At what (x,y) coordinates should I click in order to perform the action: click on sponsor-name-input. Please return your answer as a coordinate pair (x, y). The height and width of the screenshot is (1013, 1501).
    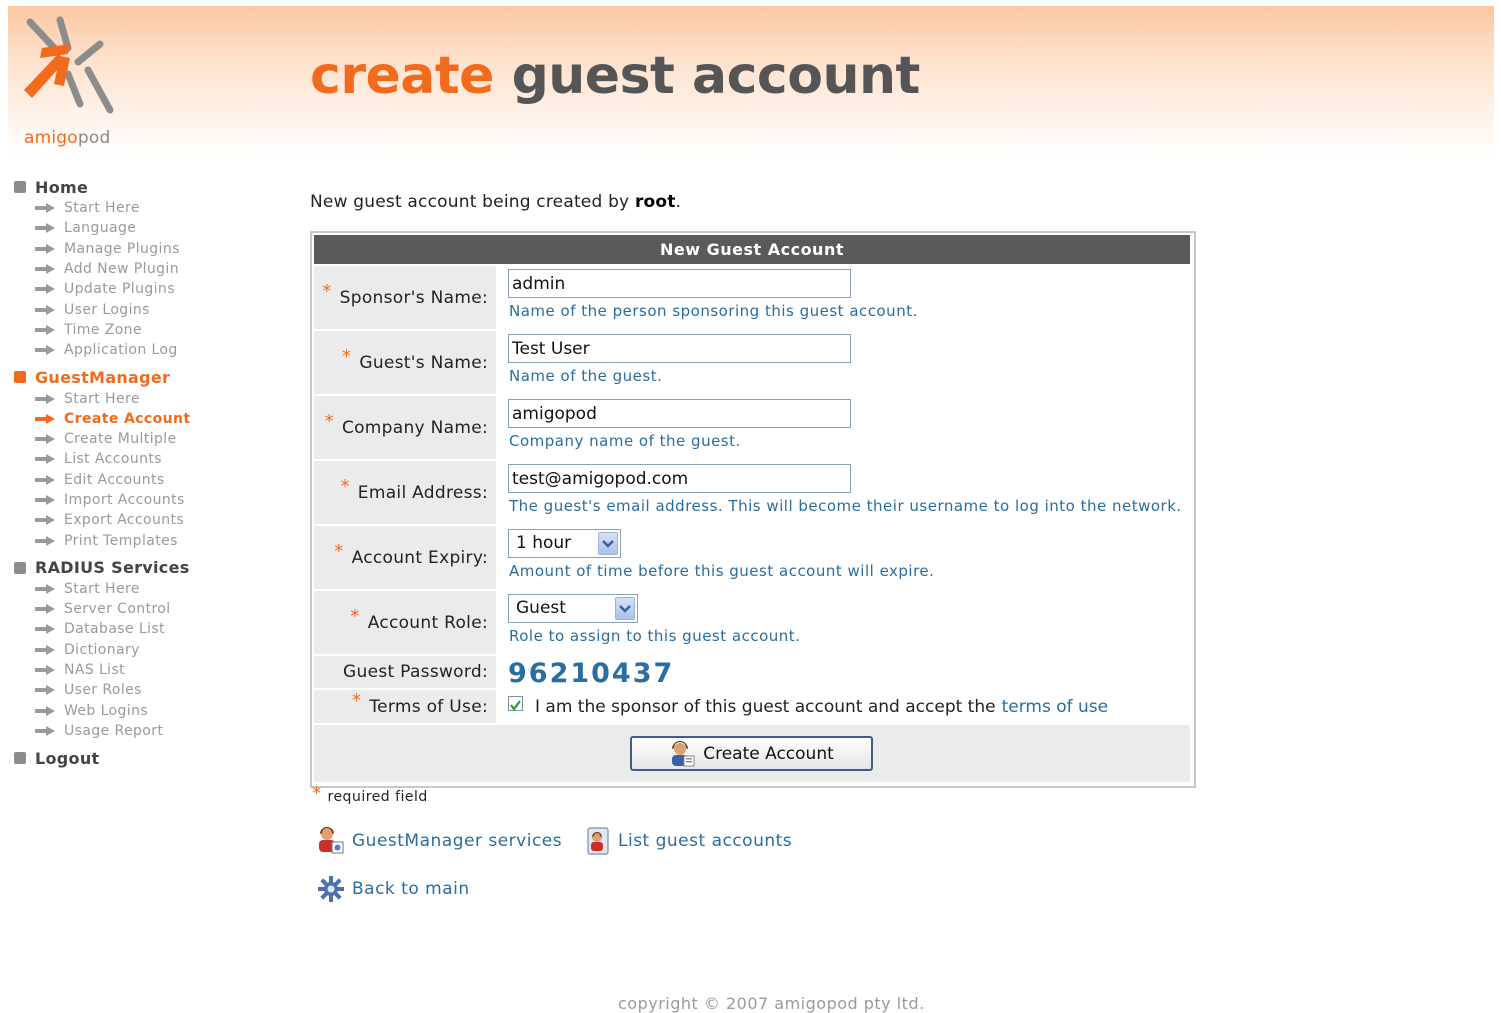
    Looking at the image, I should click on (679, 283).